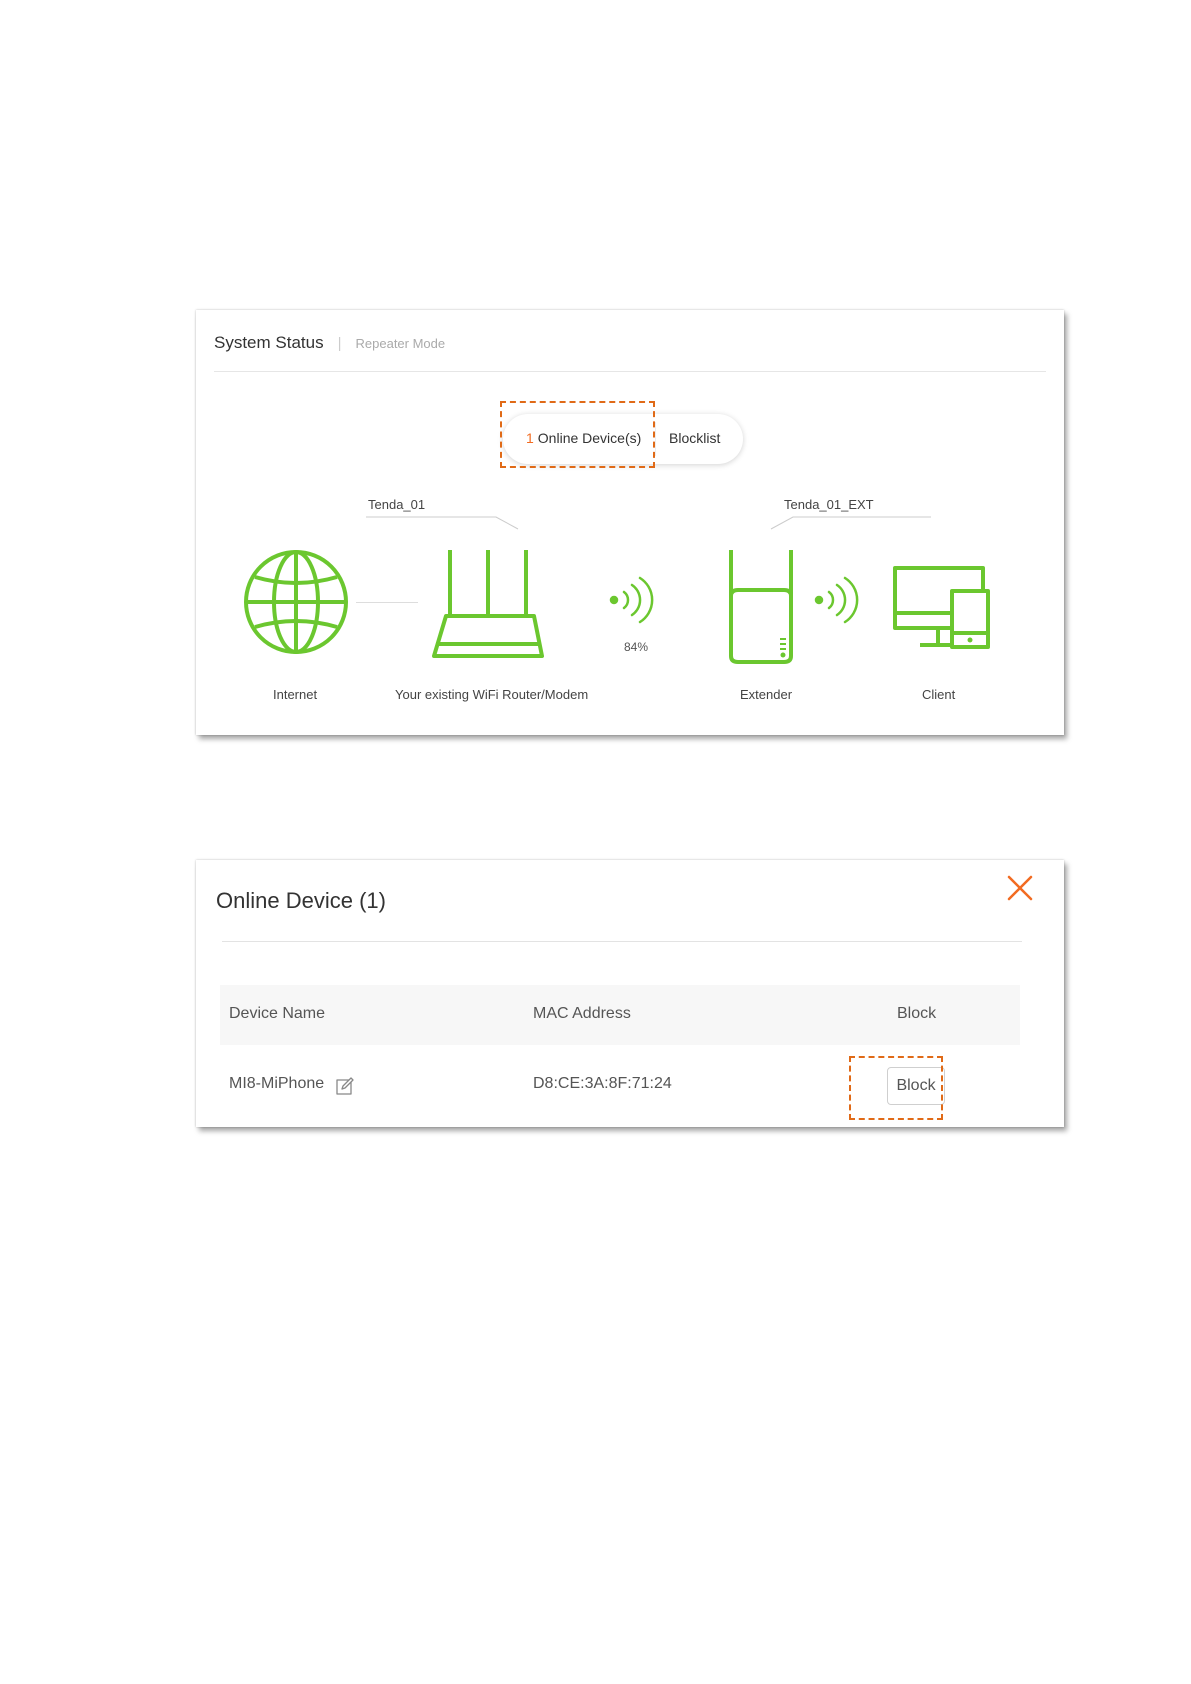 This screenshot has width=1191, height=1684. Describe the element at coordinates (761, 606) in the screenshot. I see `extender-icon` at that location.